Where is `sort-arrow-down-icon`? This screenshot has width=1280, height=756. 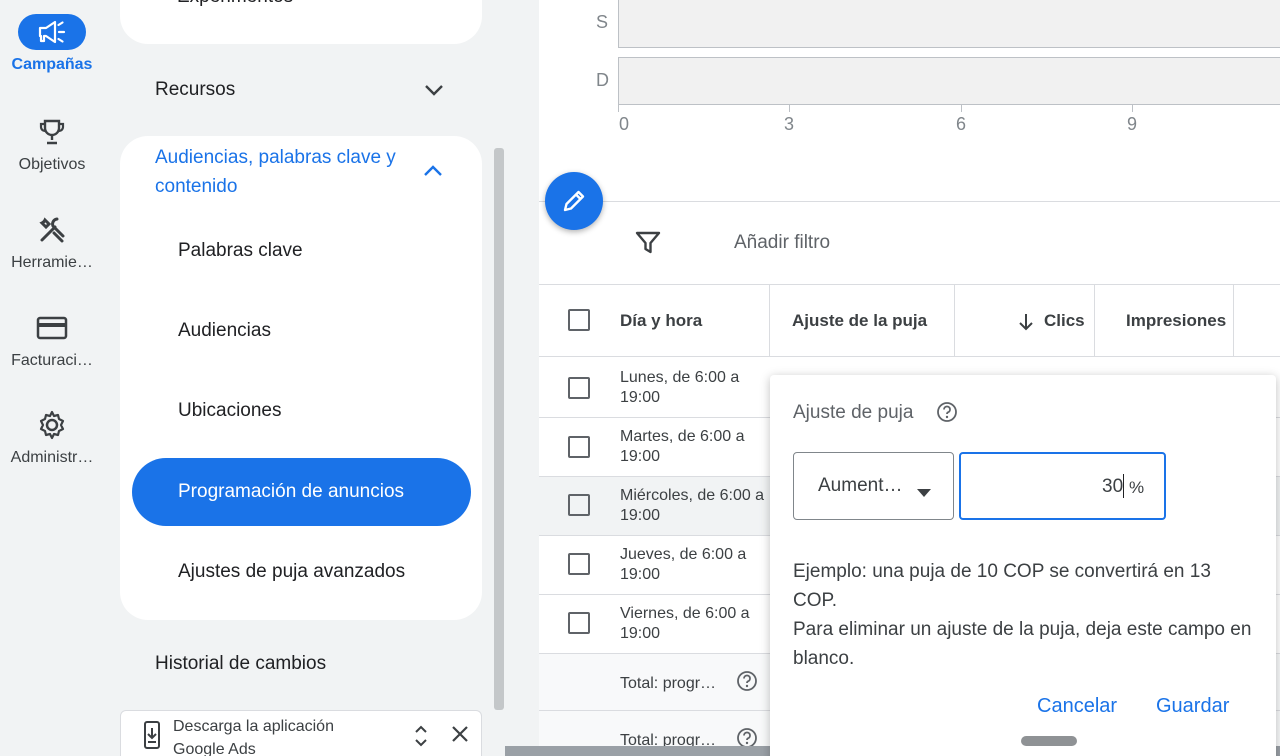
sort-arrow-down-icon is located at coordinates (1026, 324).